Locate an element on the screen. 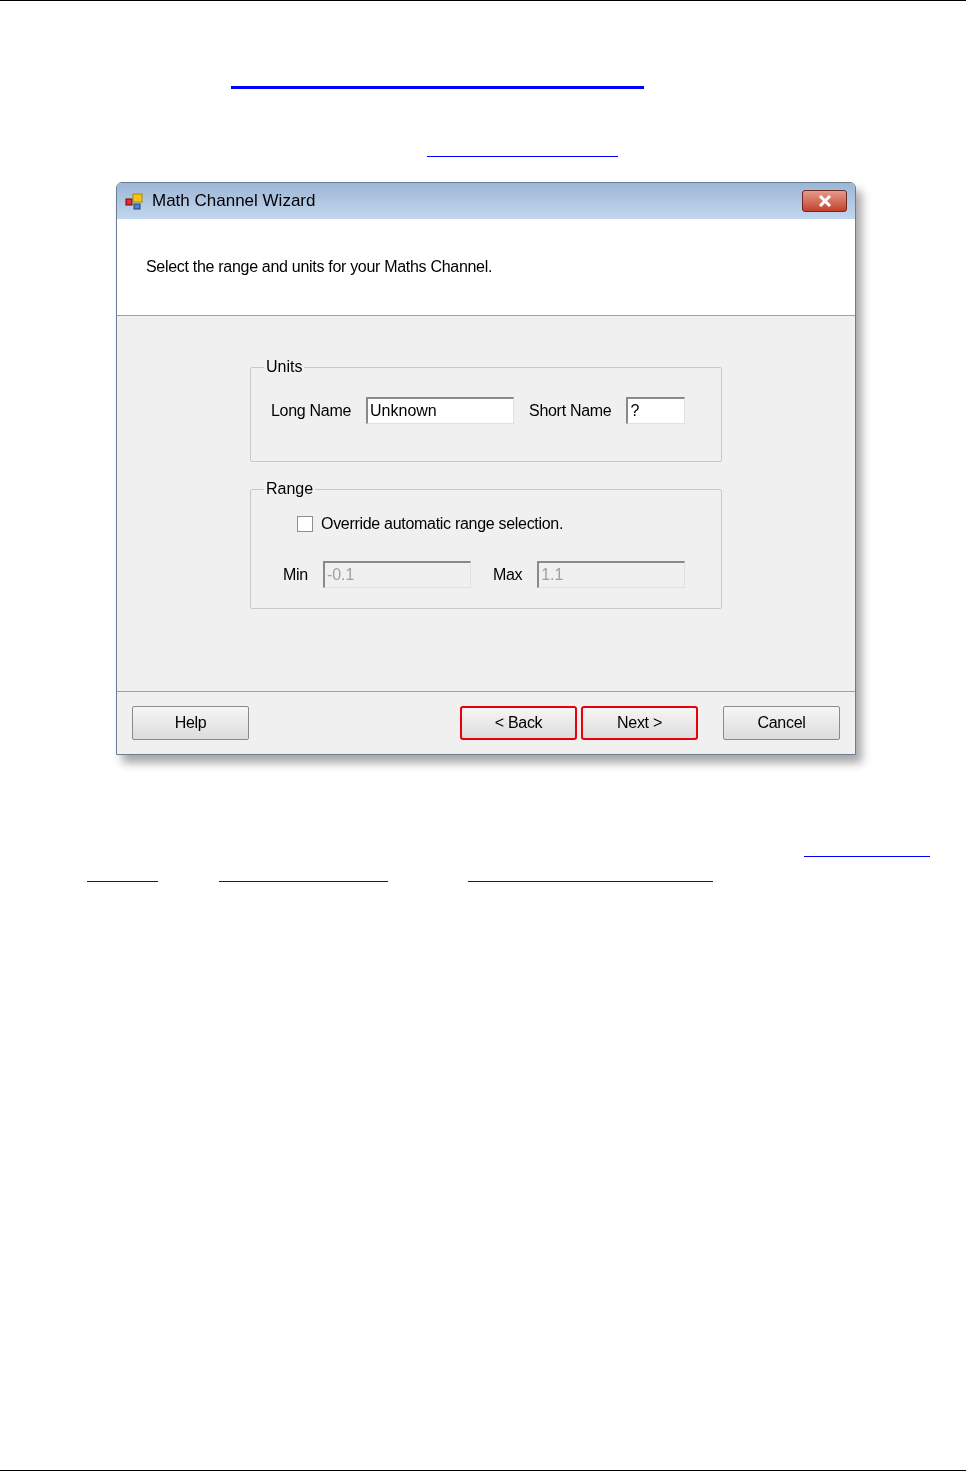 This screenshot has height=1471, width=966. text-field: Unknown is located at coordinates (440, 410).